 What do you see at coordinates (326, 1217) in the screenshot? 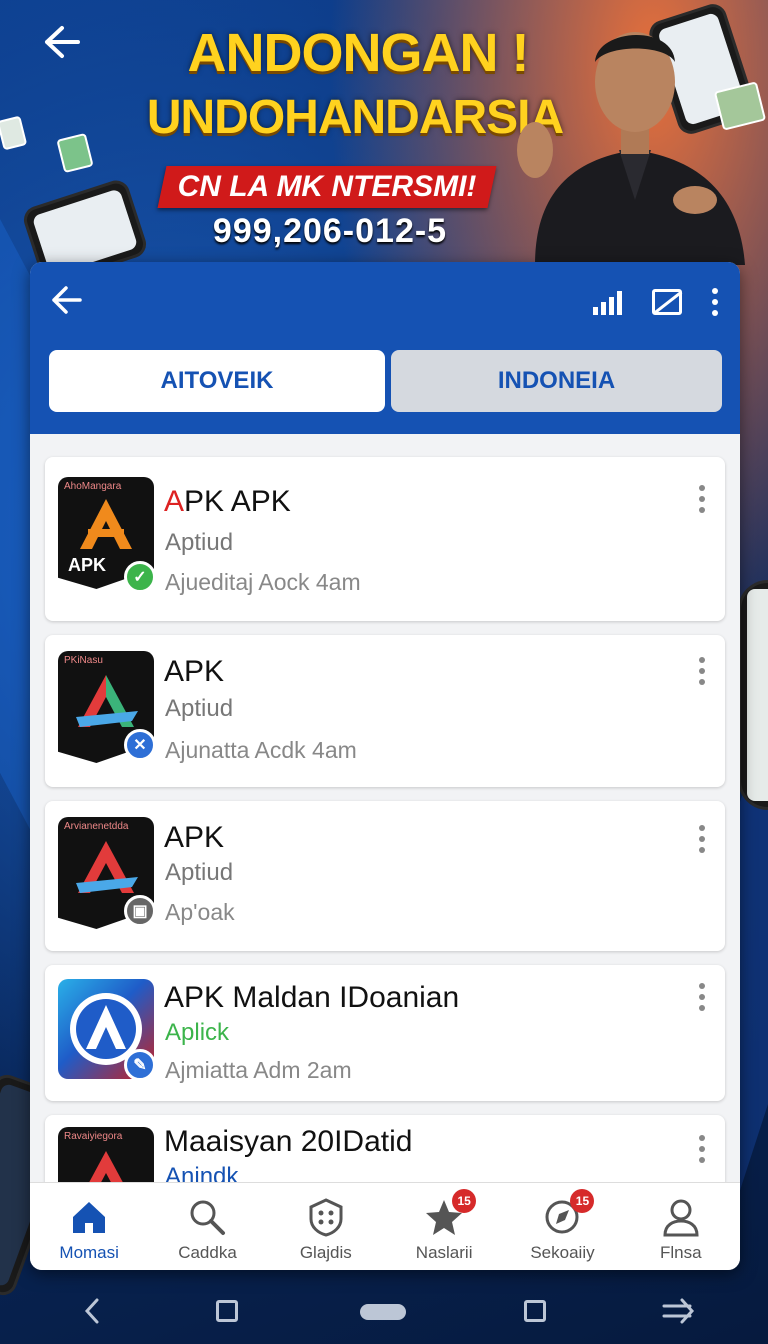
I see `apps-shield-icon` at bounding box center [326, 1217].